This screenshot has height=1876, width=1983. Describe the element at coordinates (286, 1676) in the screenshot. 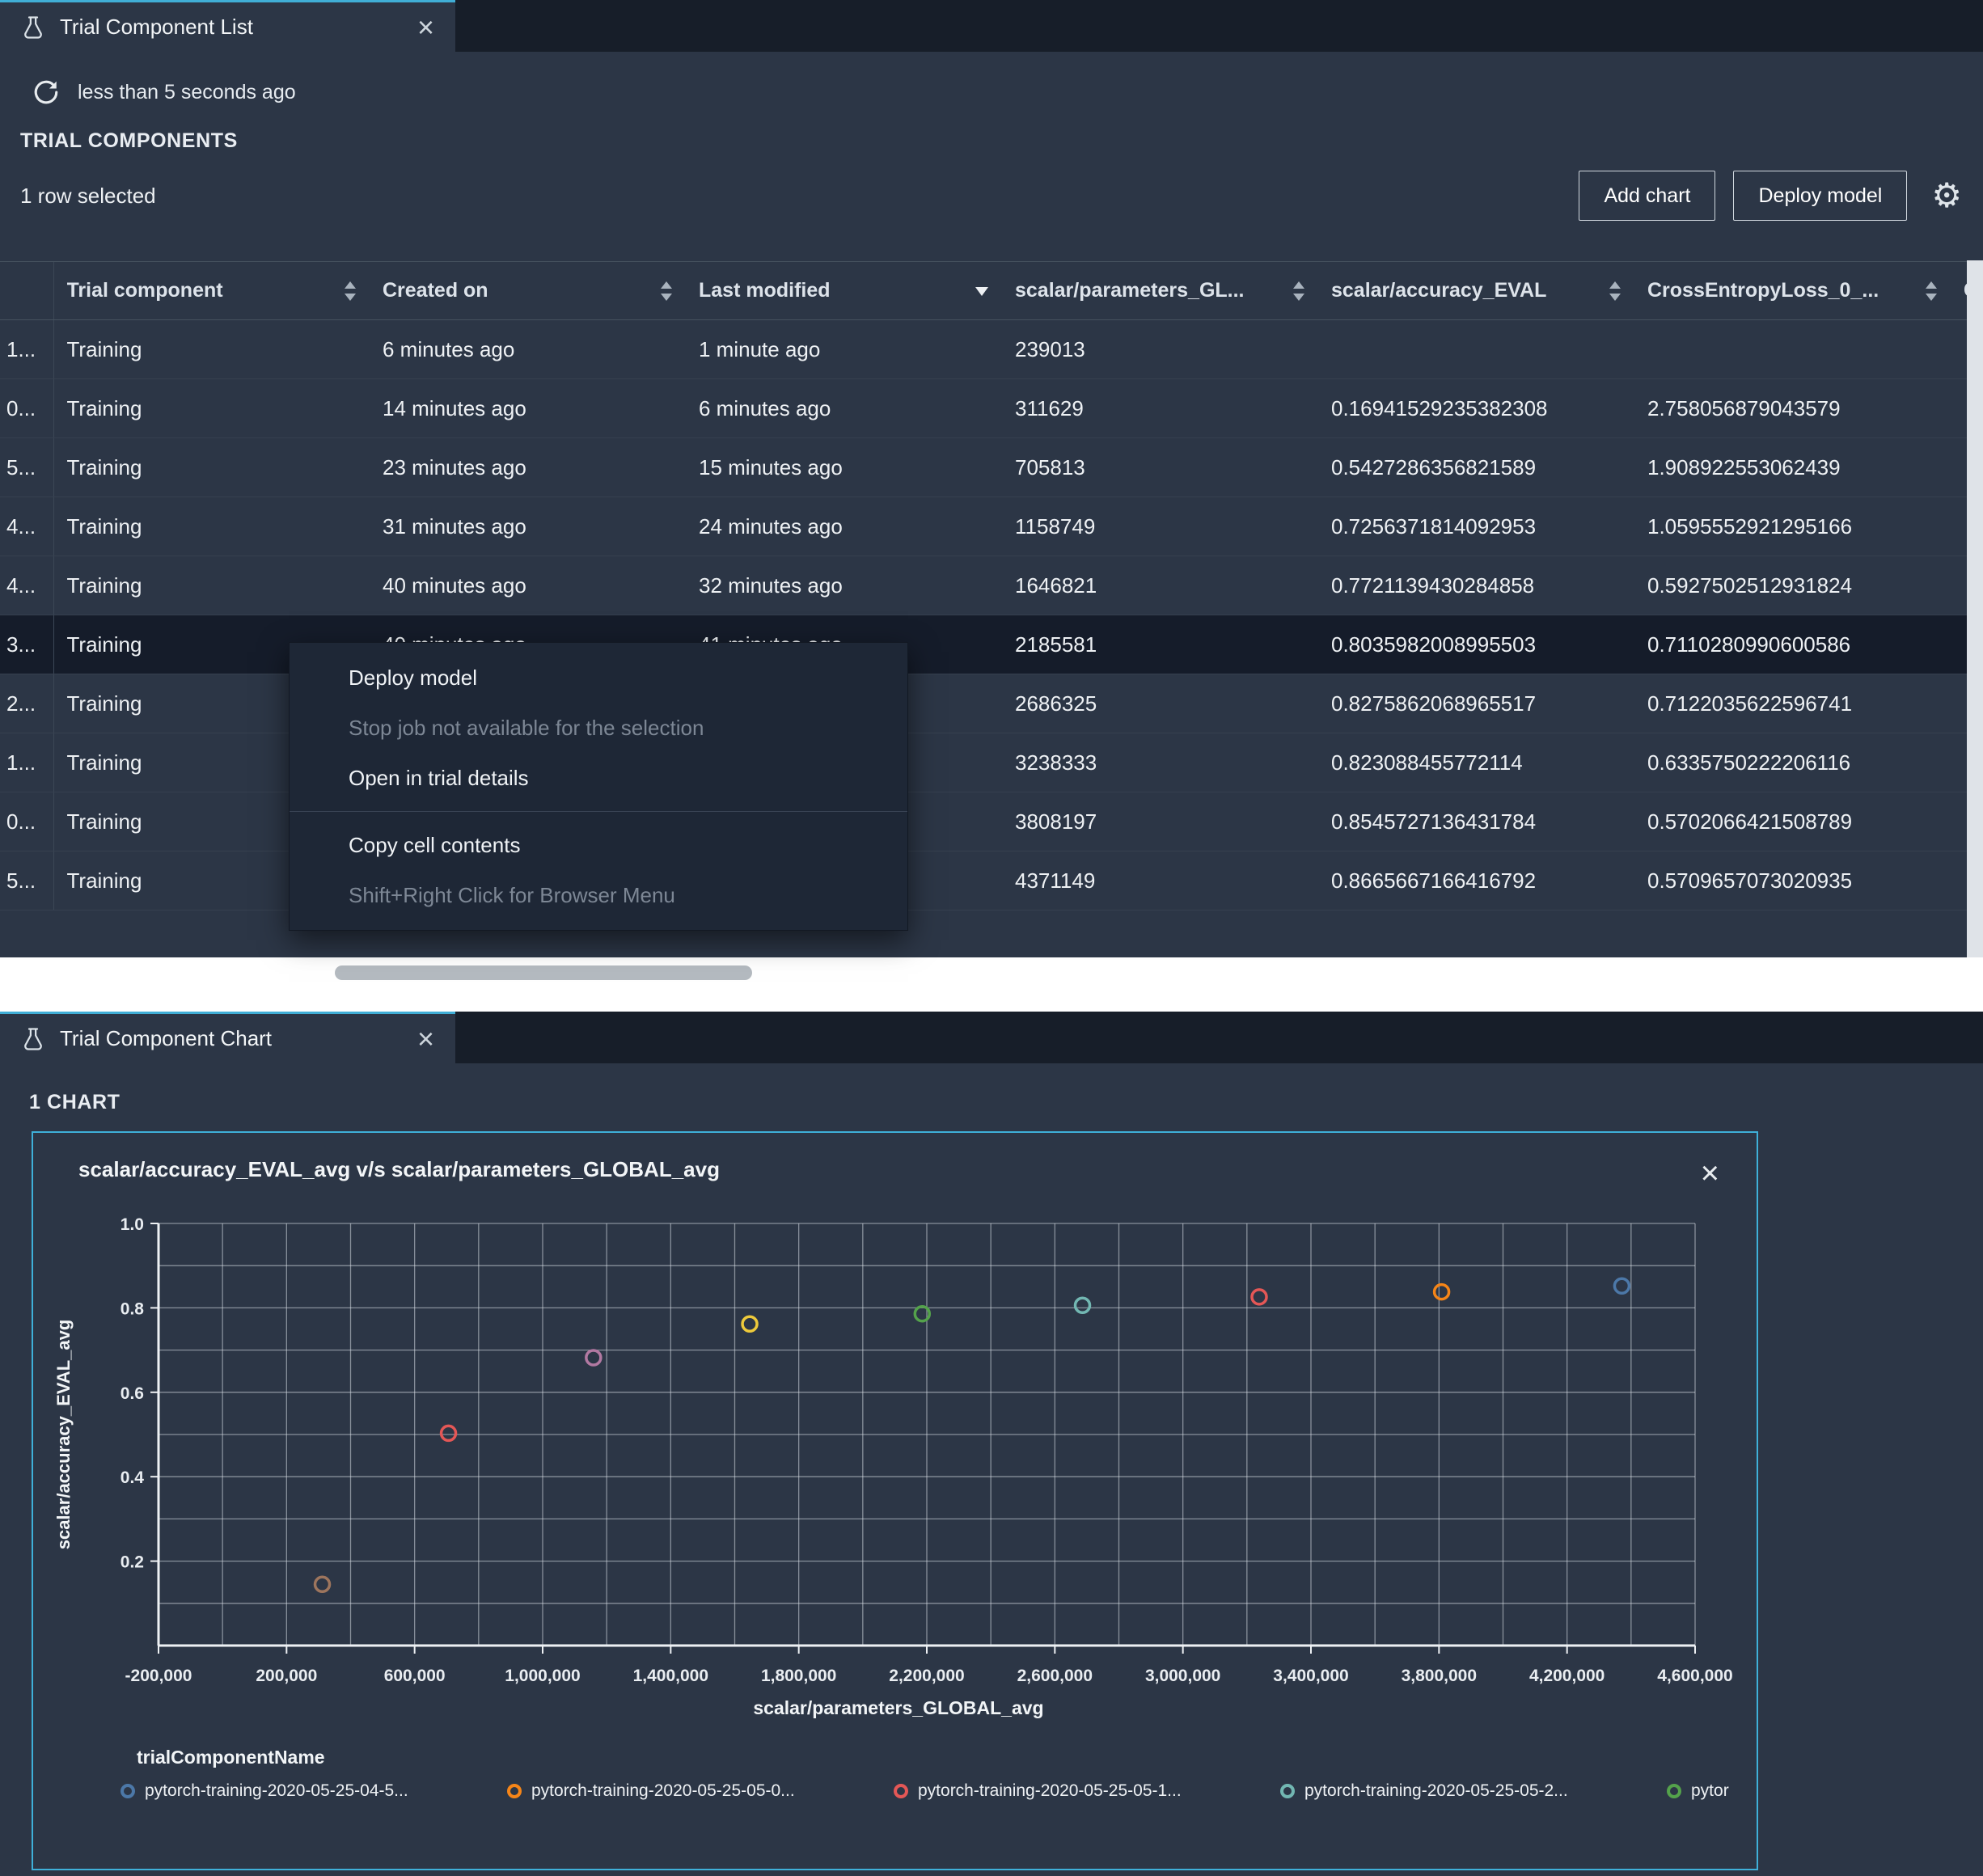

I see `x-tick-label: 200,000` at that location.